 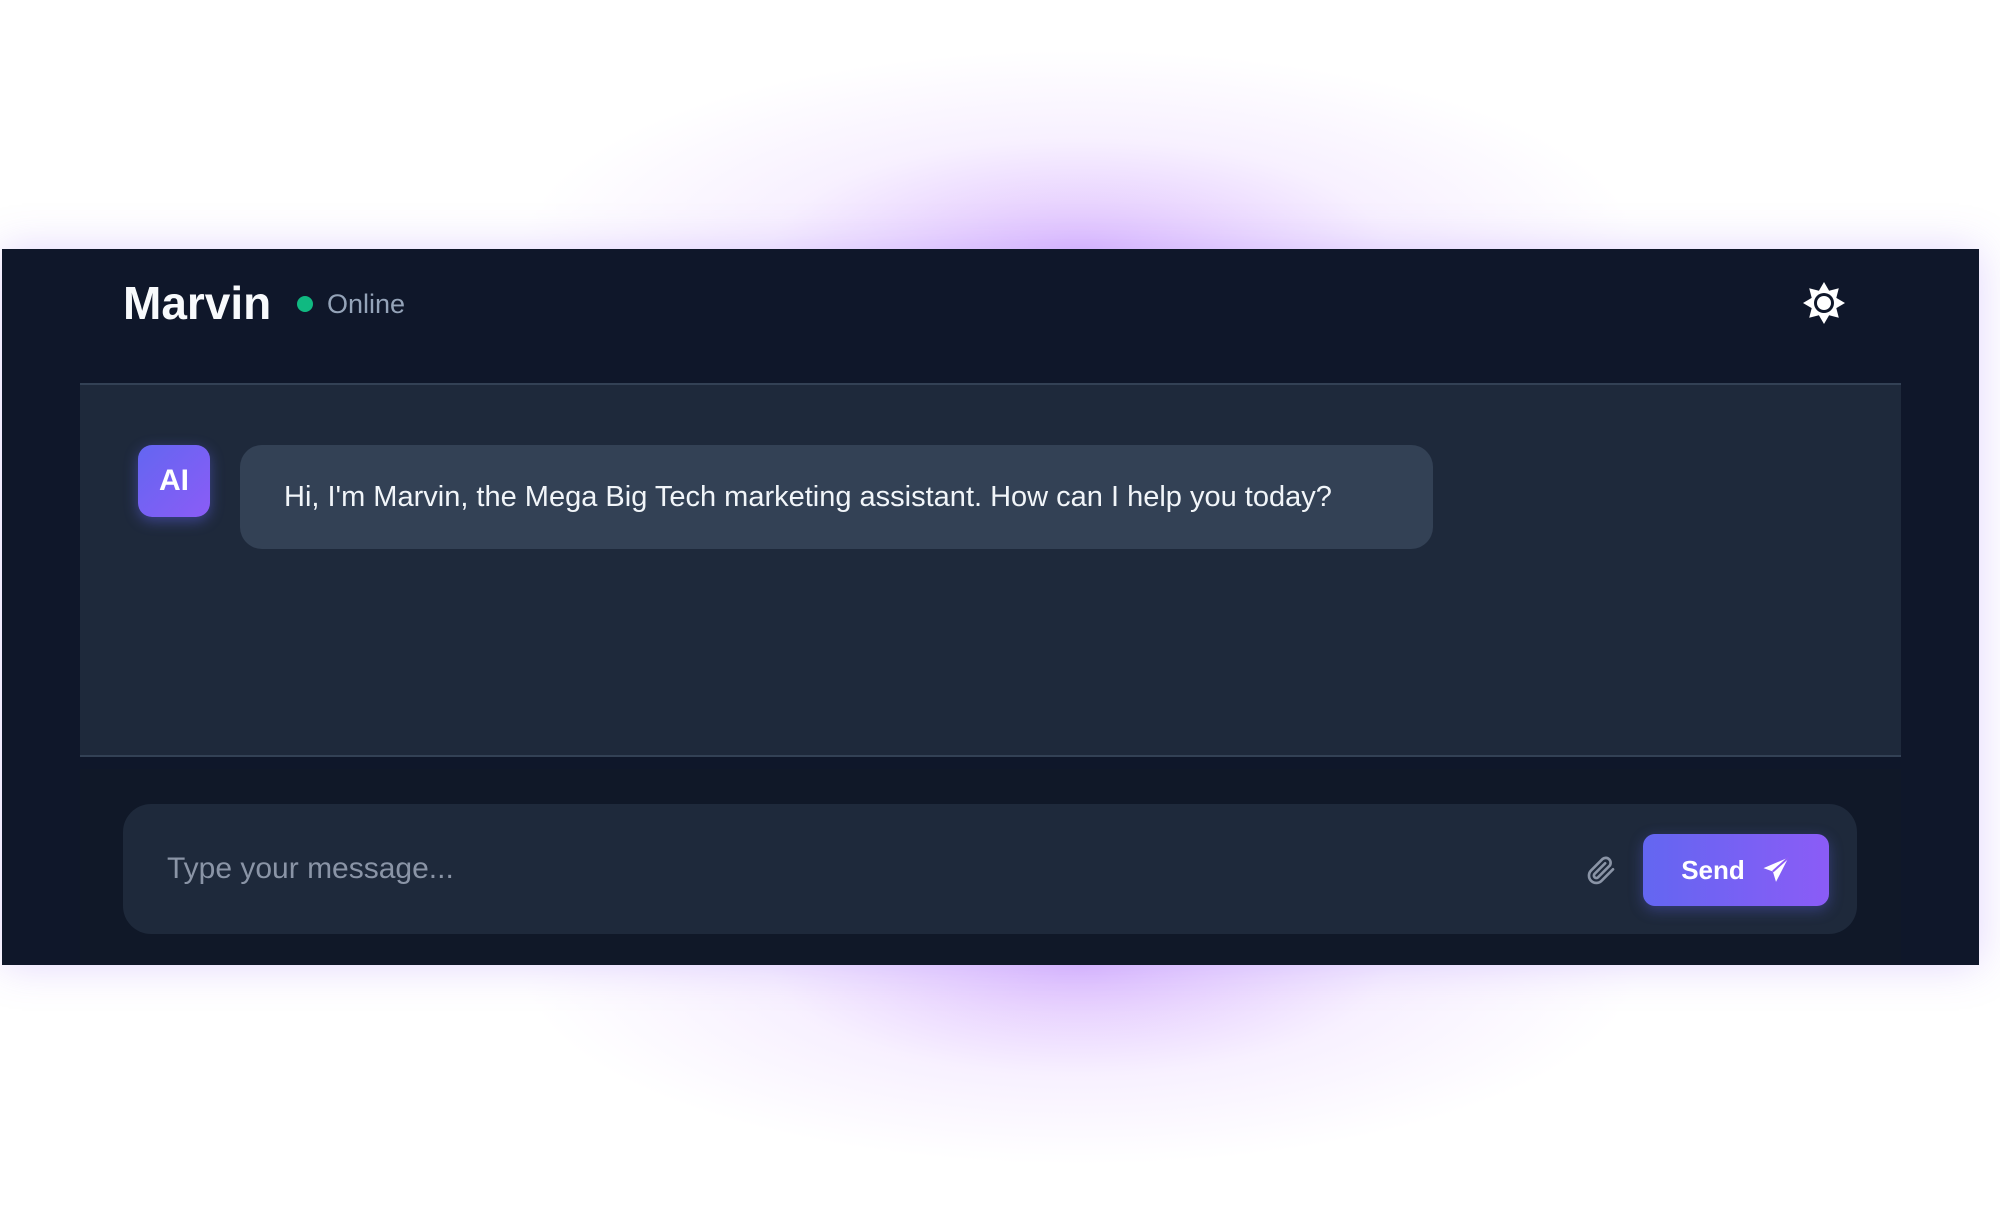 What do you see at coordinates (1713, 869) in the screenshot?
I see `send-label: Send` at bounding box center [1713, 869].